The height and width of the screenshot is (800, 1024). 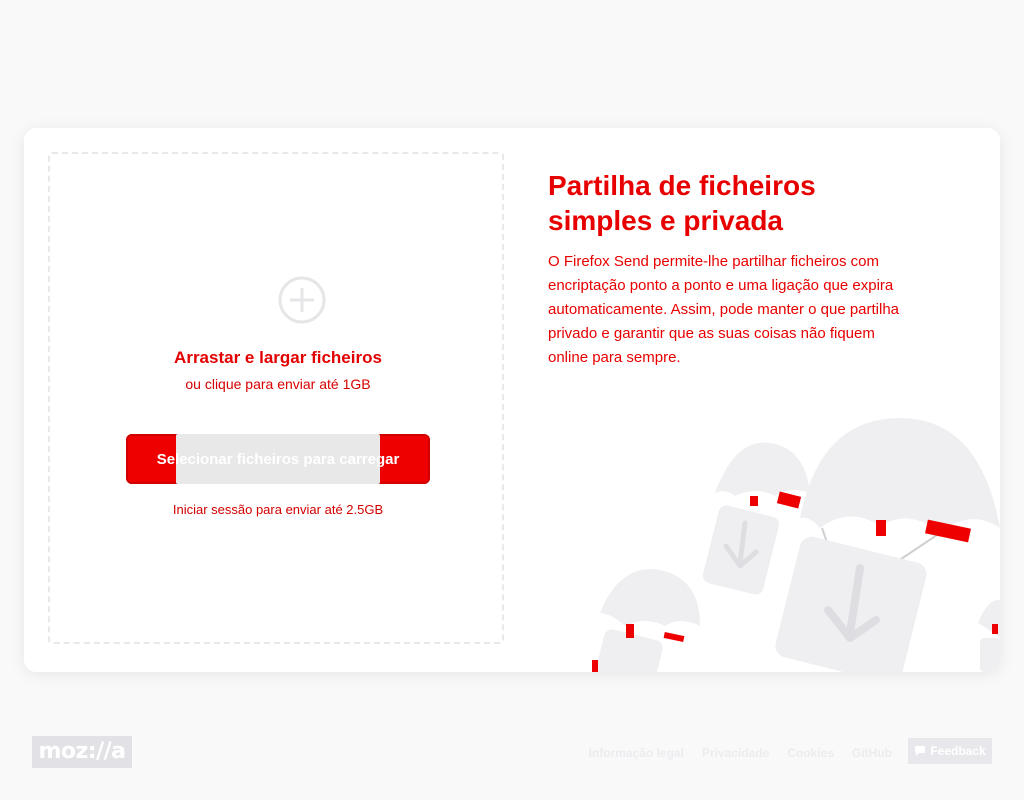 I want to click on add-file-icon, so click(x=302, y=300).